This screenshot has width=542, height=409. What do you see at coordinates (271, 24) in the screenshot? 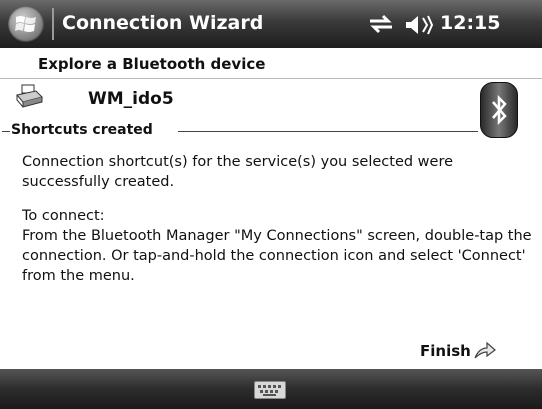
I see `title-bar: Connection Wizard 12:15` at bounding box center [271, 24].